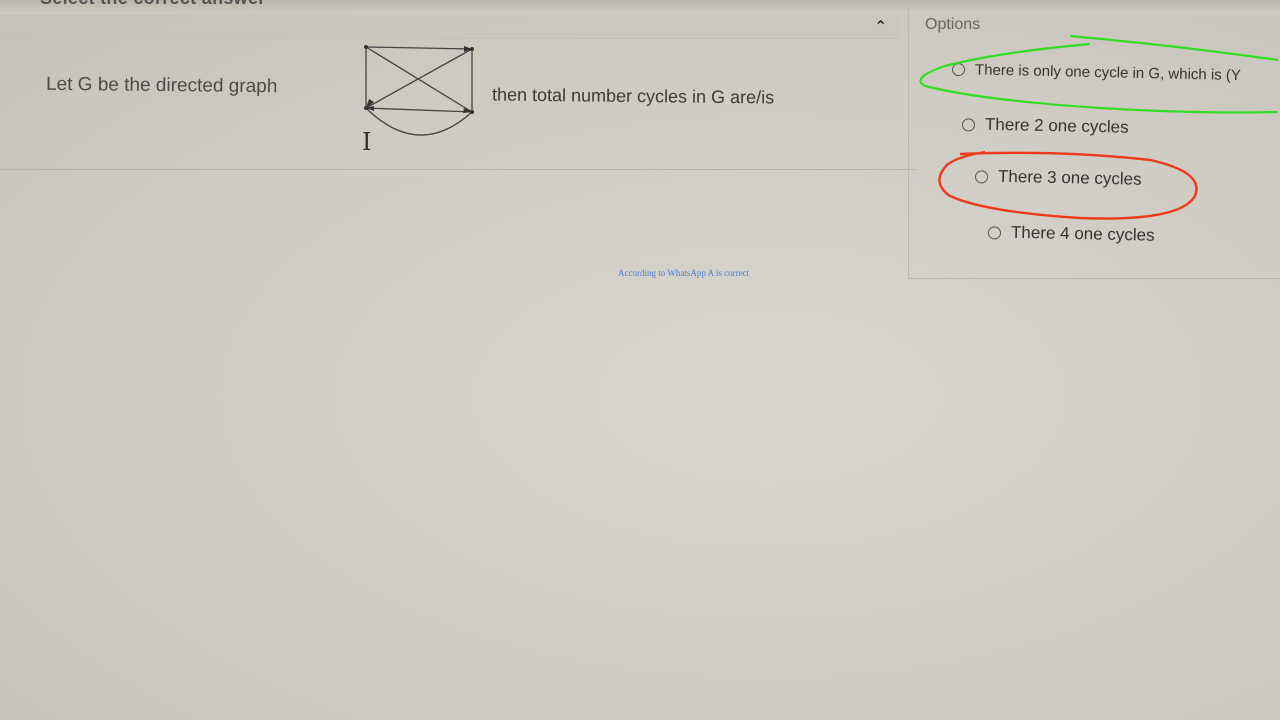  I want to click on option-d-label: There 4 one cycles, so click(1082, 233).